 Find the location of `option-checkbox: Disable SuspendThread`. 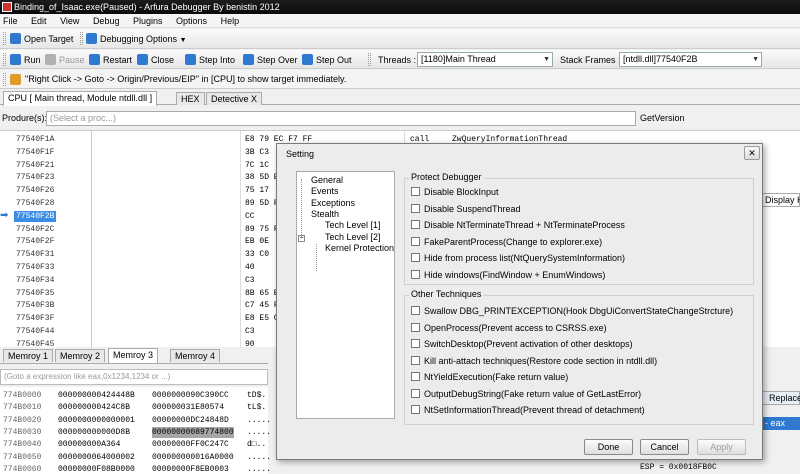

option-checkbox: Disable SuspendThread is located at coordinates (466, 209).